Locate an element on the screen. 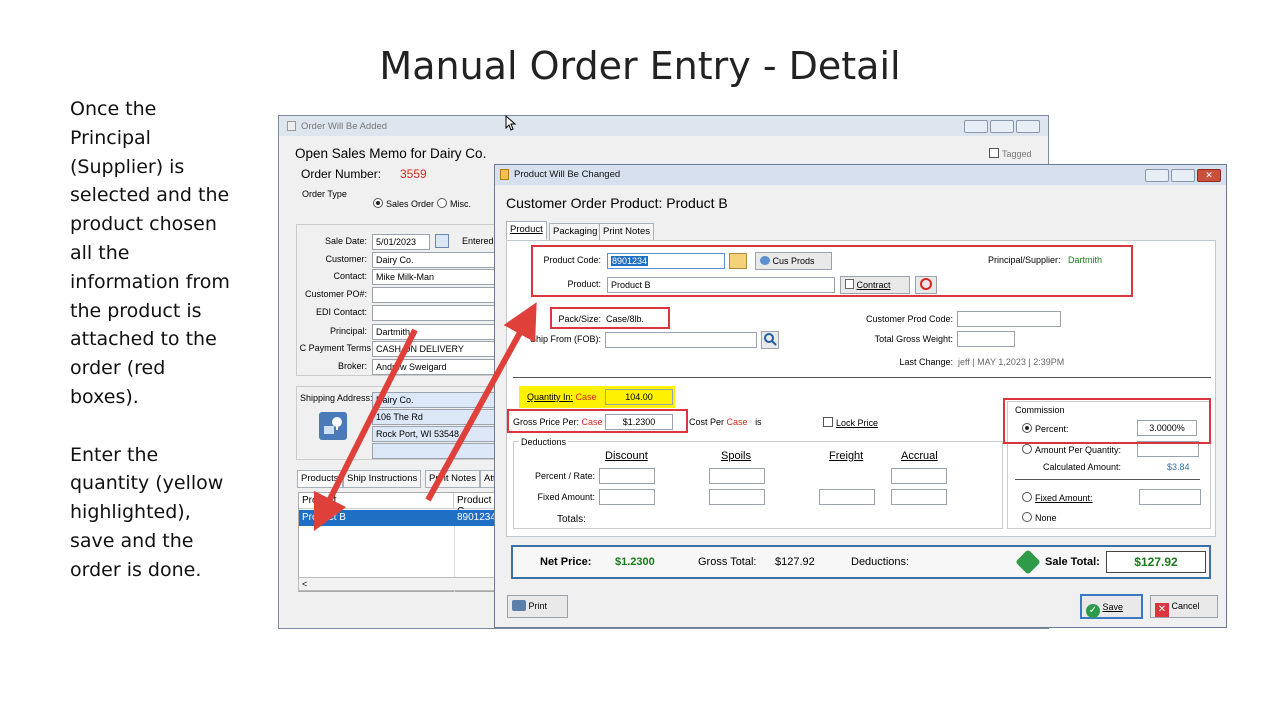 Image resolution: width=1280 pixels, height=720 pixels. caption-line: order (red is located at coordinates (118, 368).